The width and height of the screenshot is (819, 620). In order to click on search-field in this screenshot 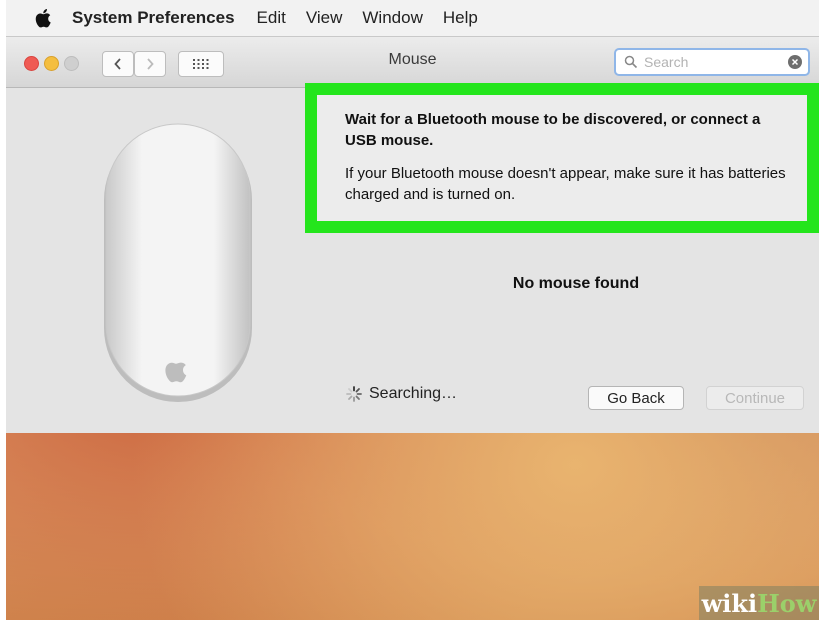, I will do `click(712, 62)`.